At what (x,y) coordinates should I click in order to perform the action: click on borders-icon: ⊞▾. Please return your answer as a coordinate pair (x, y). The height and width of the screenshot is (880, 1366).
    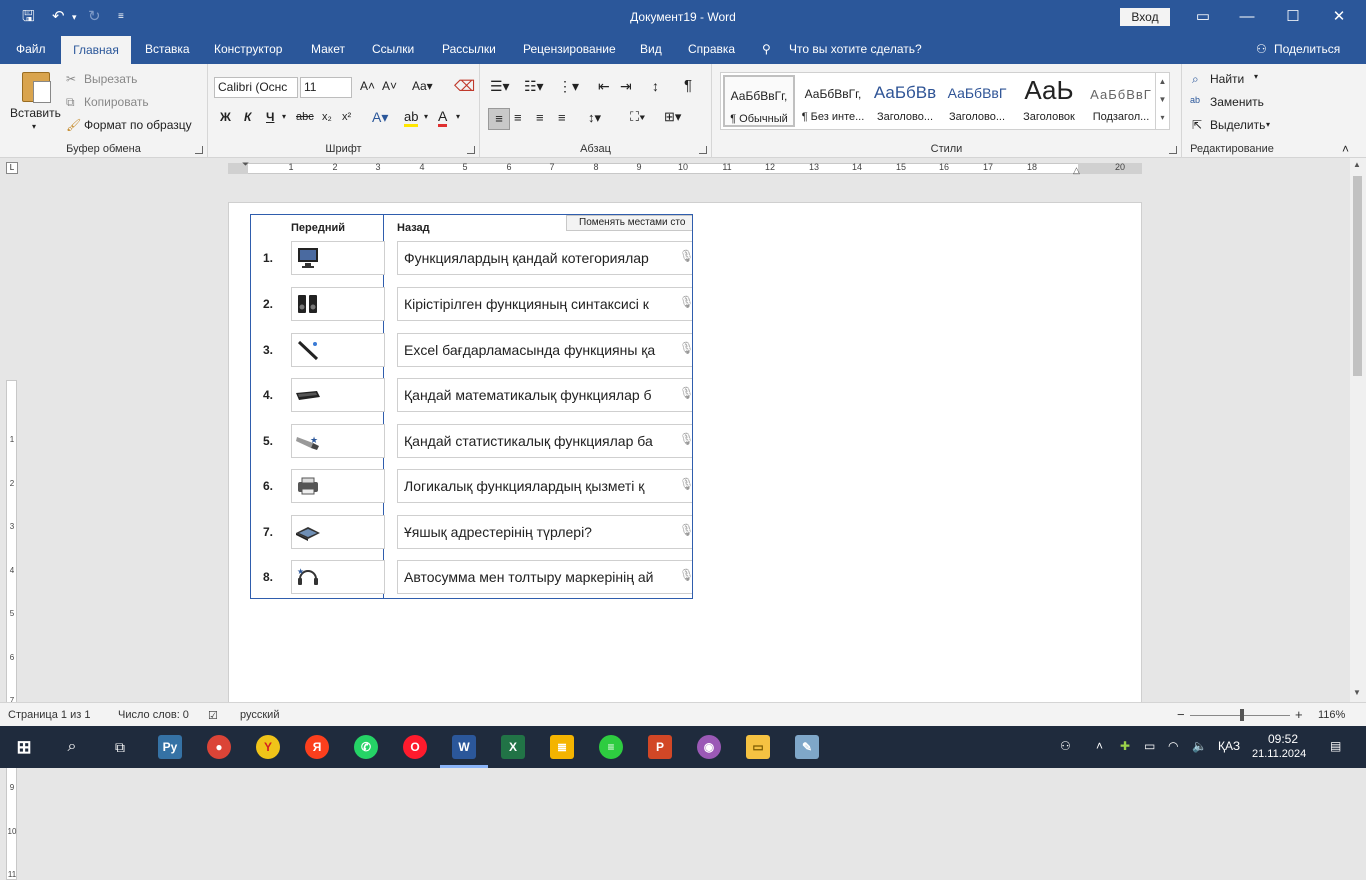
    Looking at the image, I should click on (672, 117).